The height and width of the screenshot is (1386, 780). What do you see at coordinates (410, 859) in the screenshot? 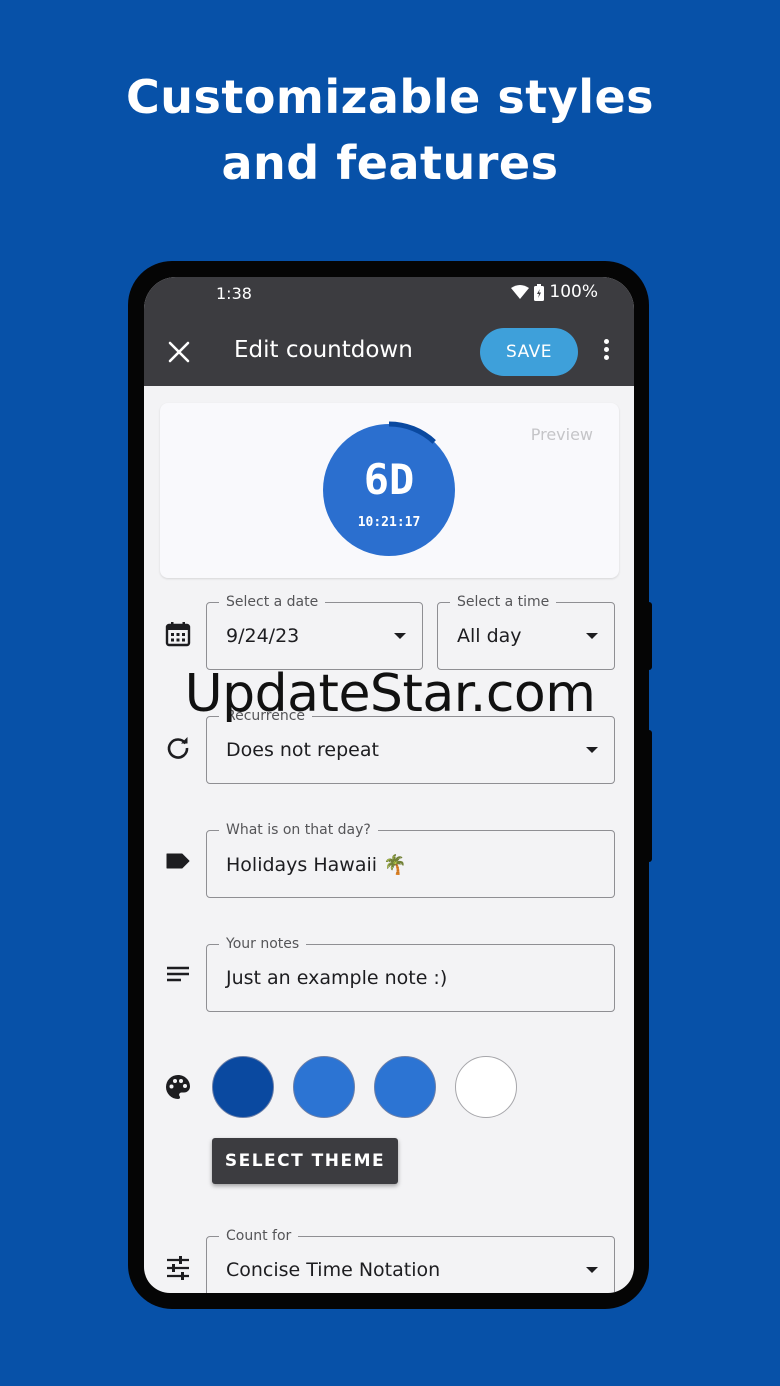
I see `event-name-field: What is on that day? Holidays Hawaii 🌴` at bounding box center [410, 859].